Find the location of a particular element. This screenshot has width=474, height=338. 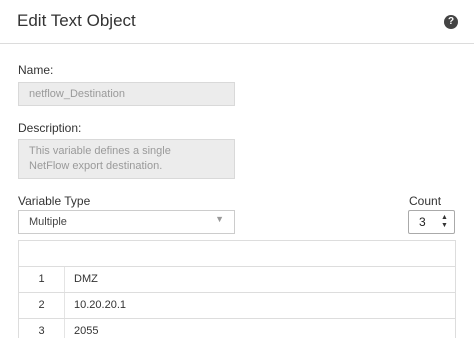

row-value: 10.20.20.1 is located at coordinates (100, 305).